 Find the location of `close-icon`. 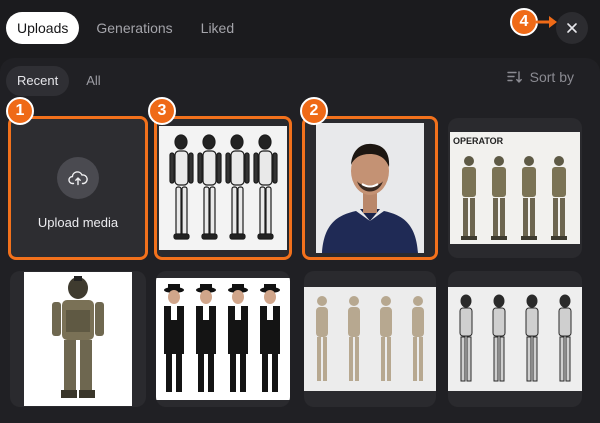

close-icon is located at coordinates (572, 28).